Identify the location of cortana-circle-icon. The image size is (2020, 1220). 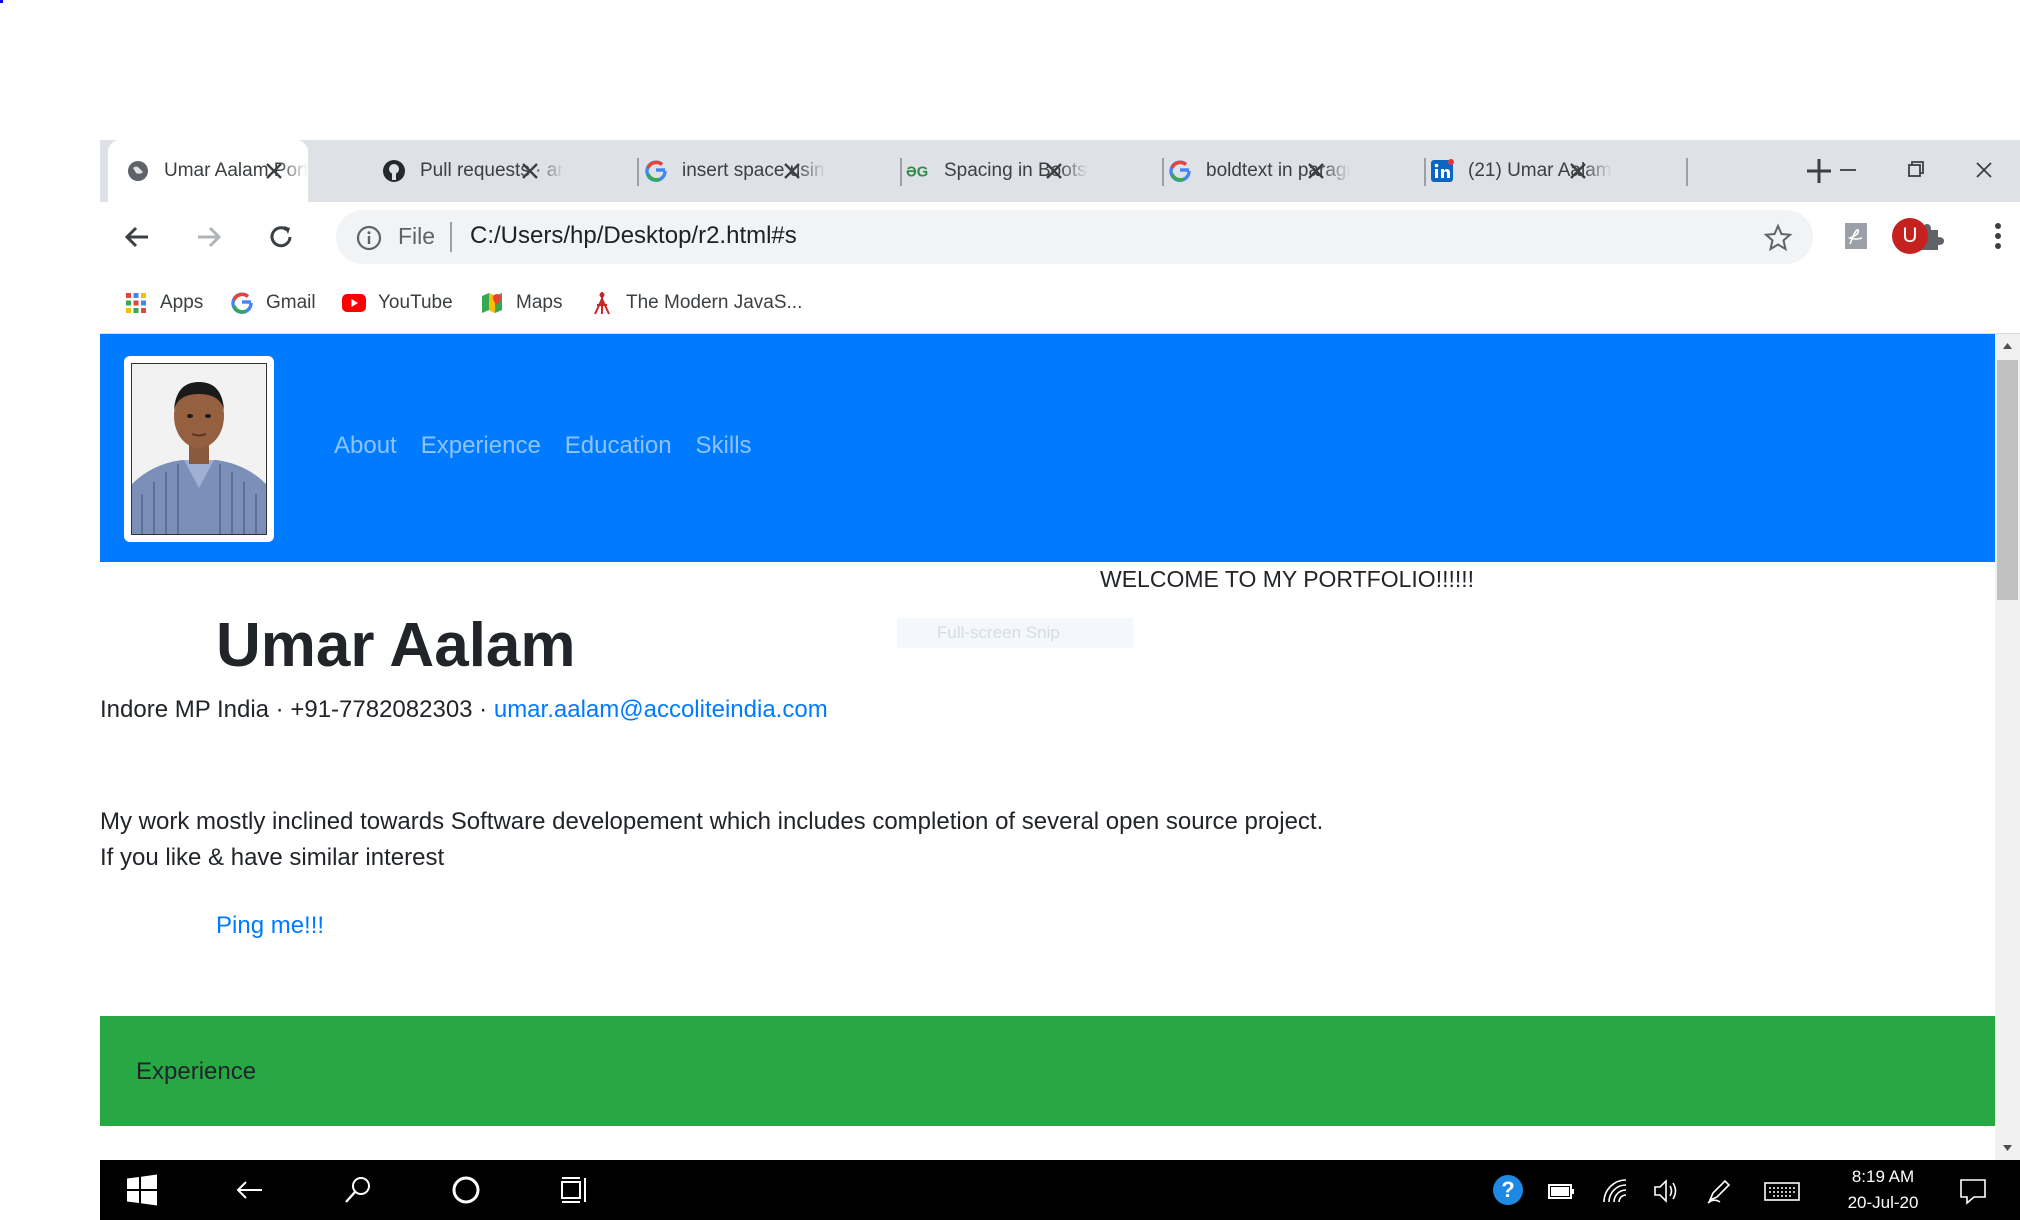
(466, 1190).